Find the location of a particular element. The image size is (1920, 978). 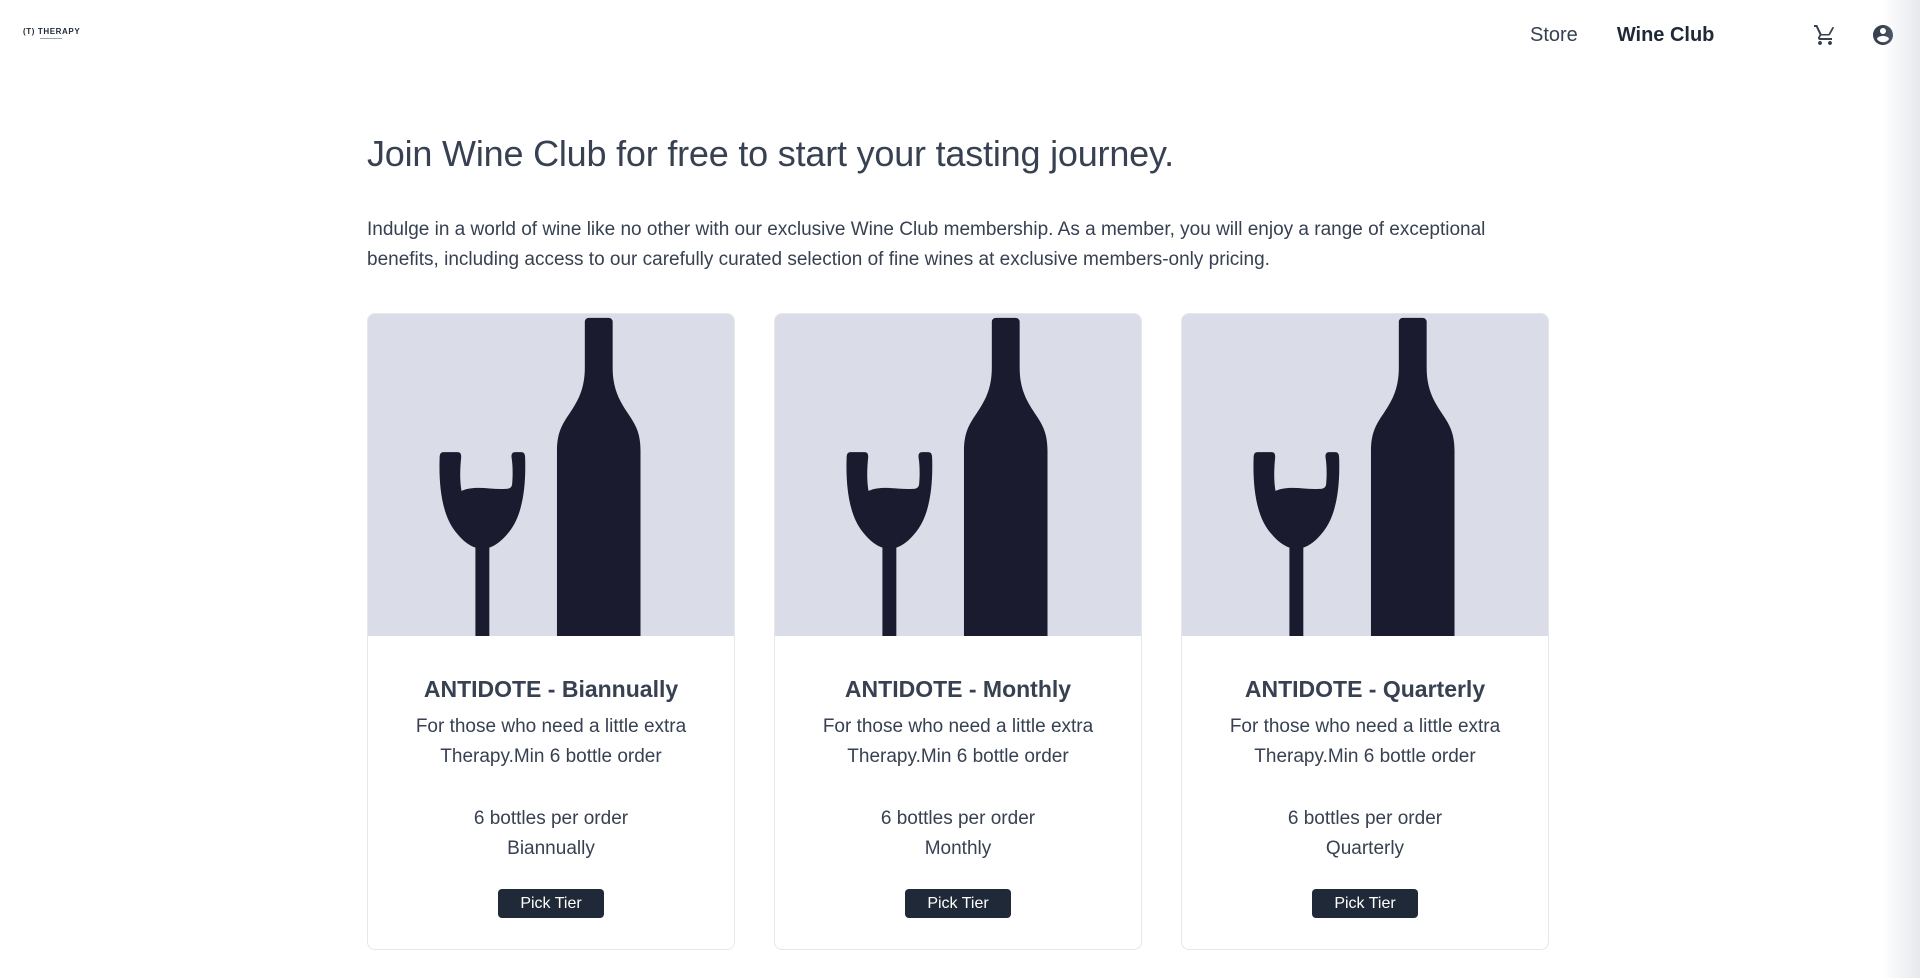

account-icon is located at coordinates (1883, 35).